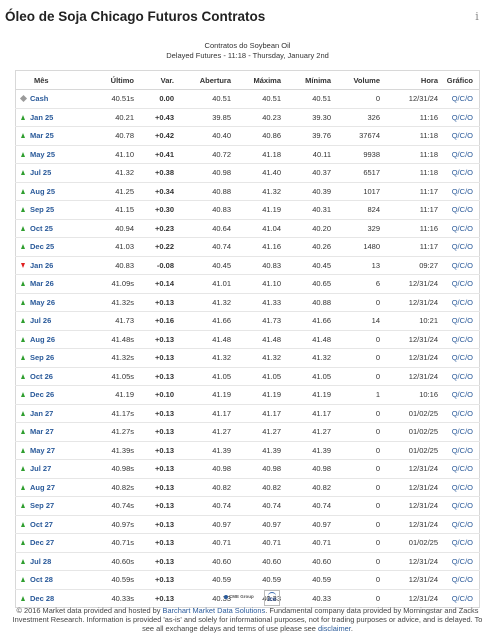 This screenshot has height=640, width=495. What do you see at coordinates (41, 228) in the screenshot?
I see `contract-link: Oct 25` at bounding box center [41, 228].